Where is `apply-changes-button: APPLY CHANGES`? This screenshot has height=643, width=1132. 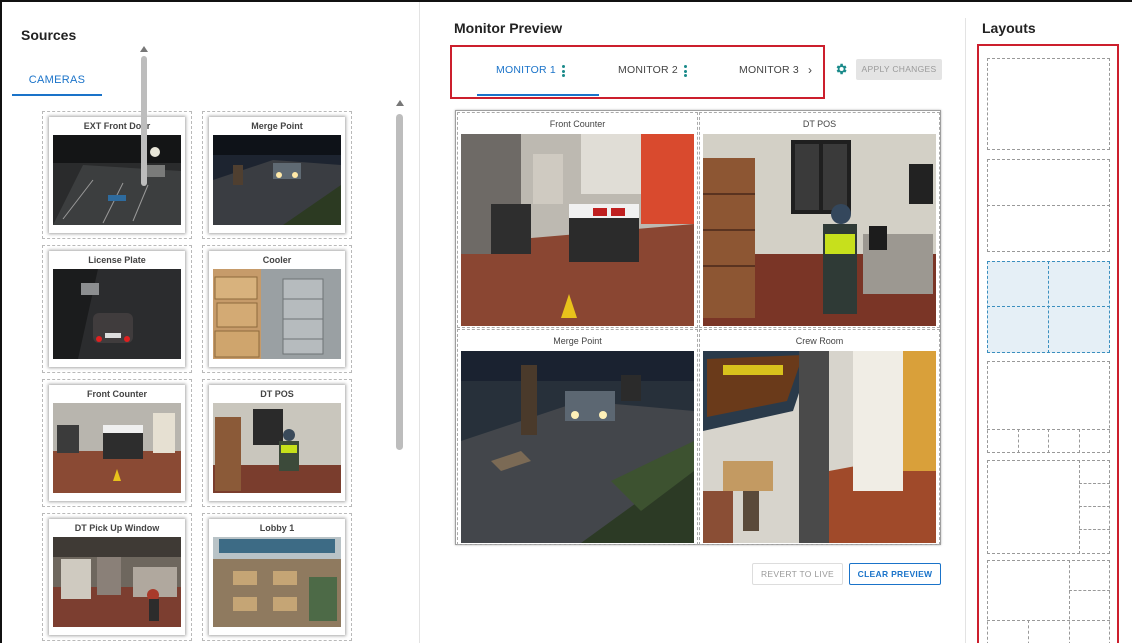 apply-changes-button: APPLY CHANGES is located at coordinates (899, 69).